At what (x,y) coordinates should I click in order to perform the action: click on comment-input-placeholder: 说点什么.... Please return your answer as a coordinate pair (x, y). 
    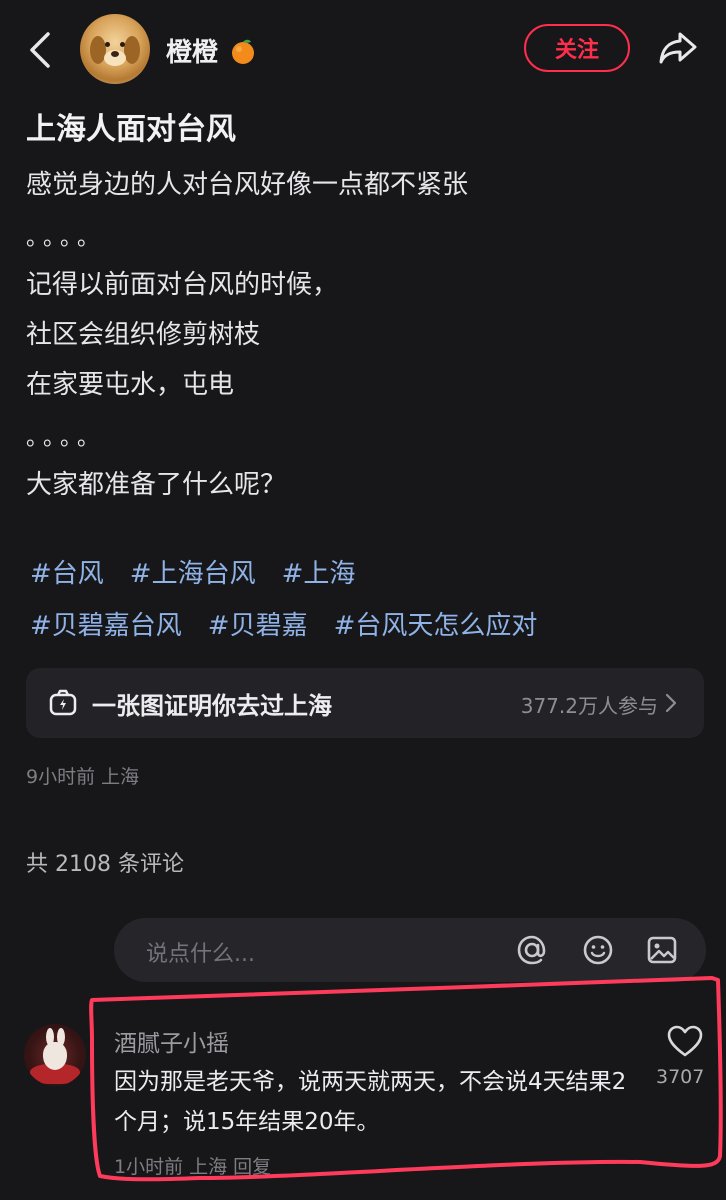
    Looking at the image, I should click on (200, 954).